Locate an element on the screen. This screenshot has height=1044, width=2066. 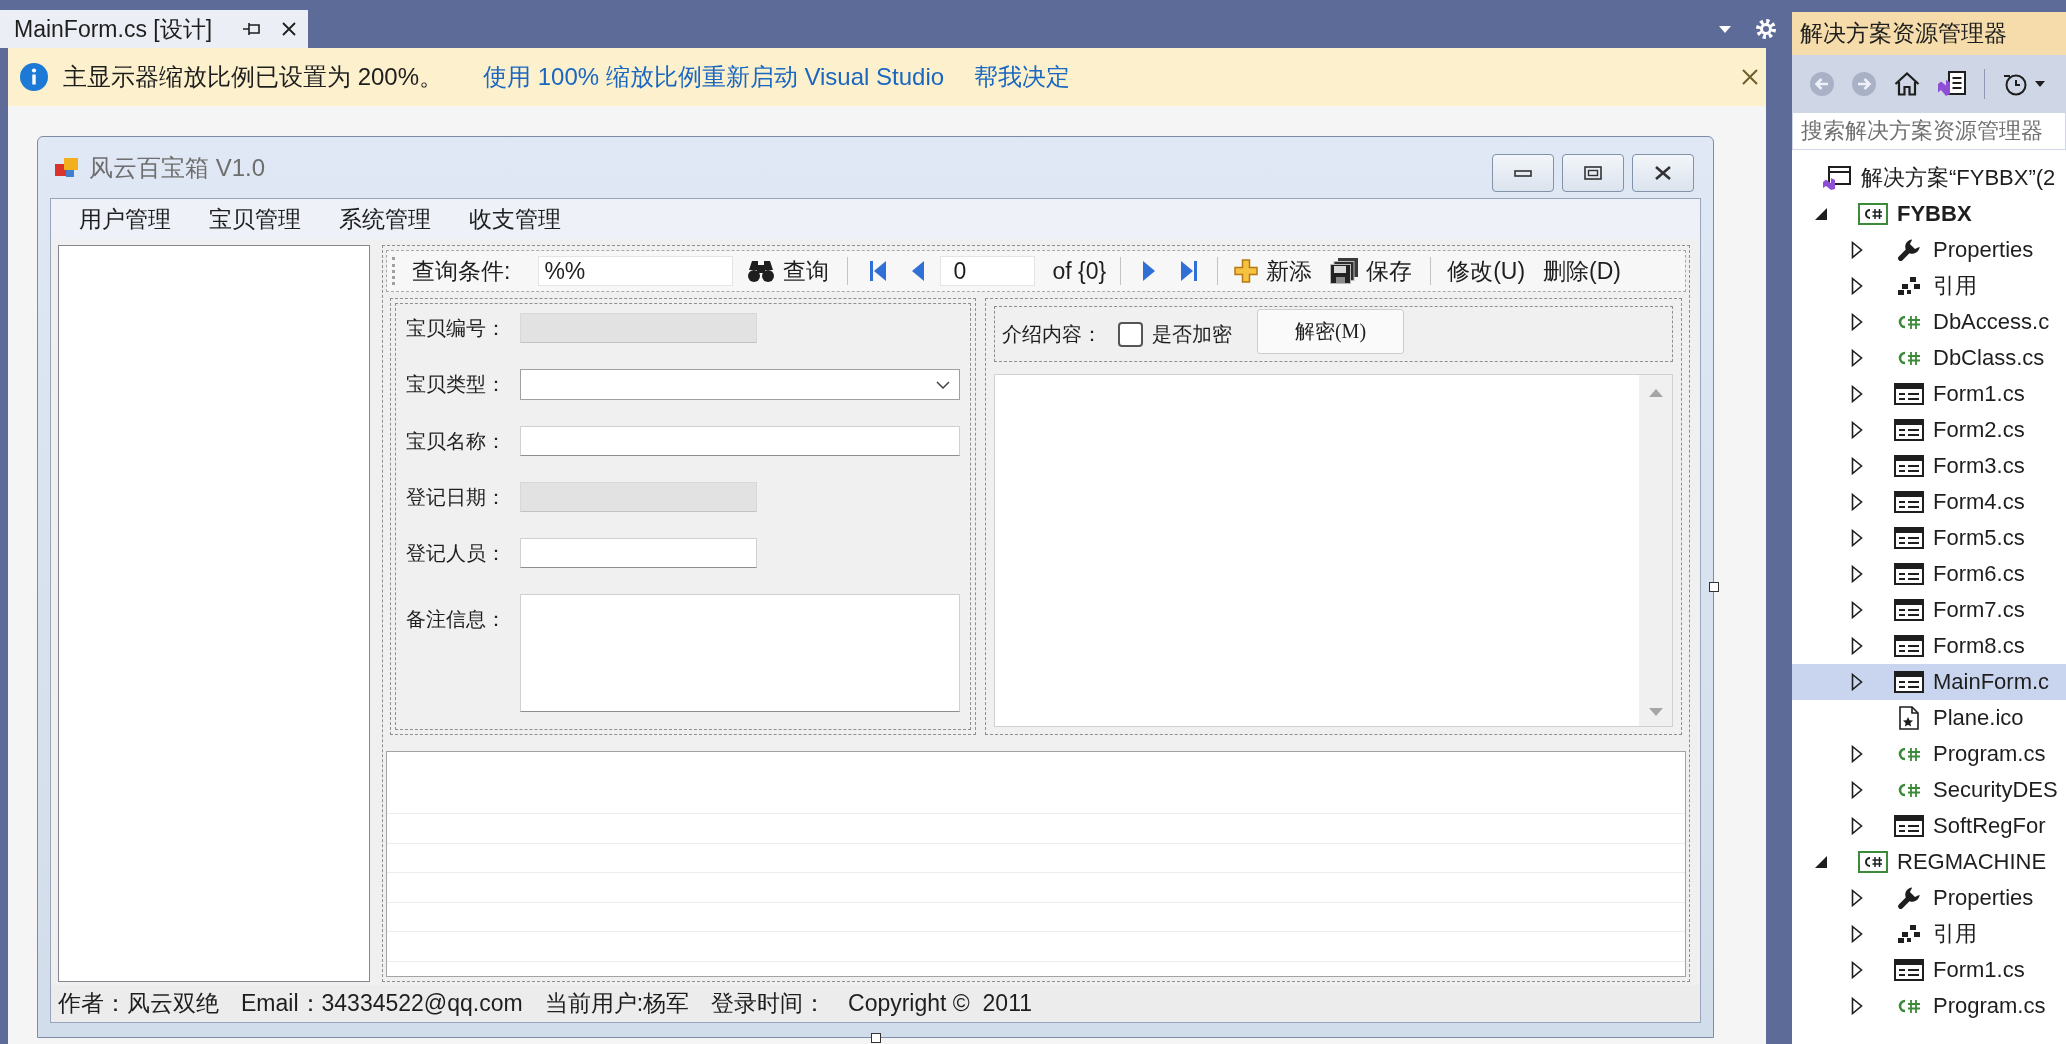
dropdown-caret-icon is located at coordinates (1725, 29).